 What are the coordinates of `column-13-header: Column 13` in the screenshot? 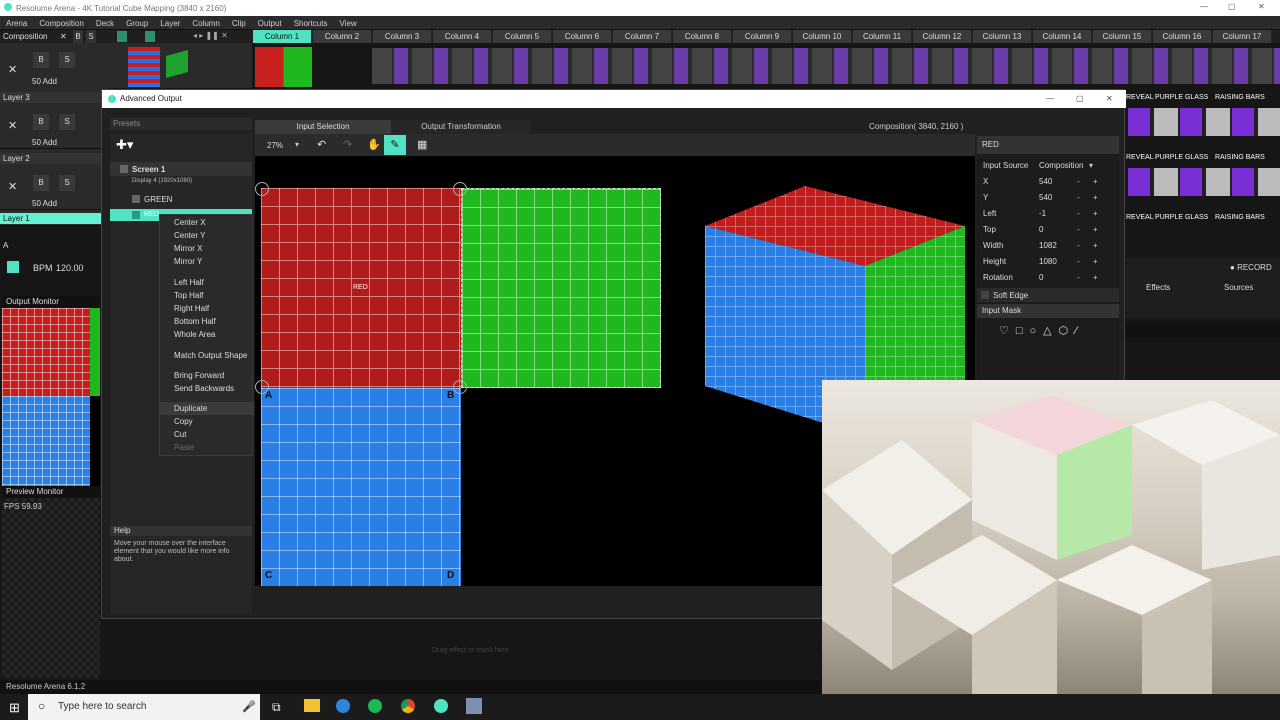 It's located at (1002, 36).